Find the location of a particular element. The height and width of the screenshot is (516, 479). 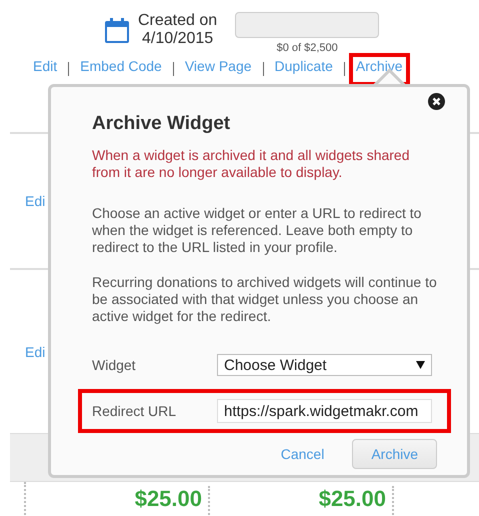

calendar-icon is located at coordinates (117, 31).